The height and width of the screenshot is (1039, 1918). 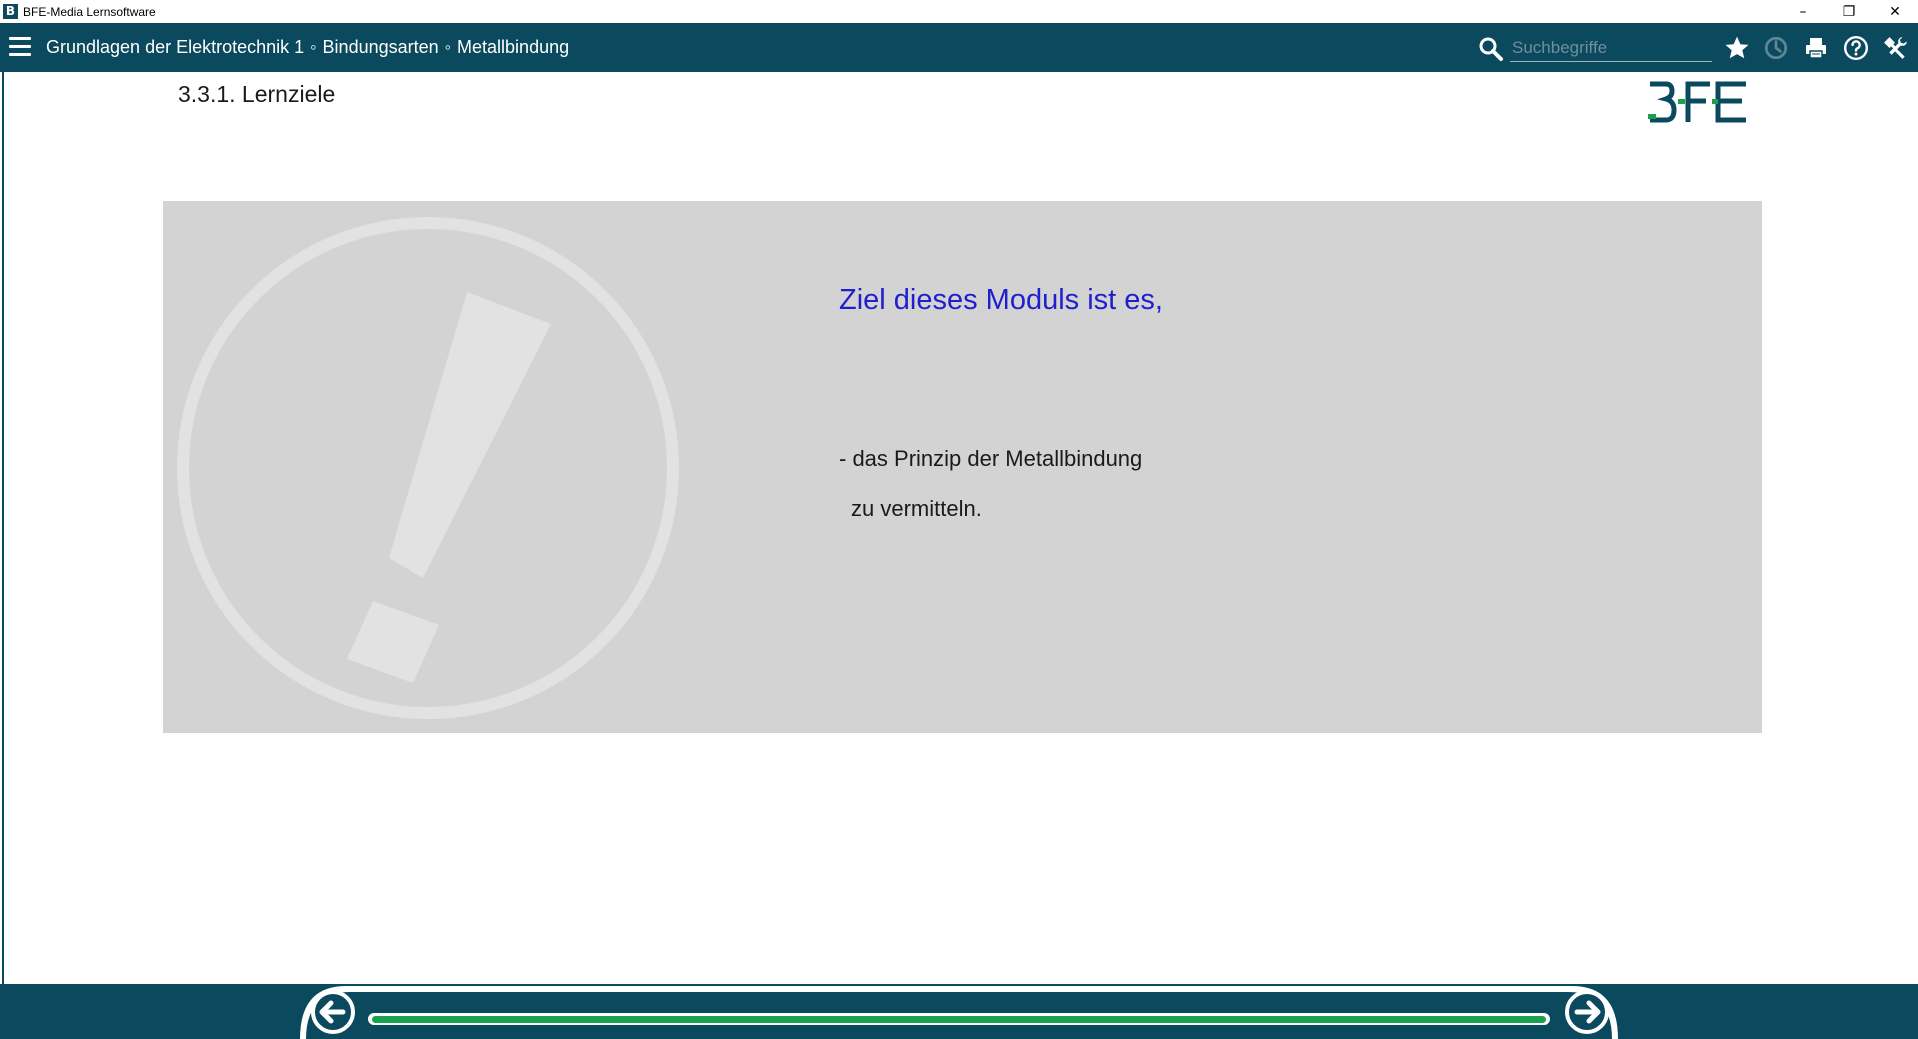 What do you see at coordinates (1896, 48) in the screenshot?
I see `tools-icon` at bounding box center [1896, 48].